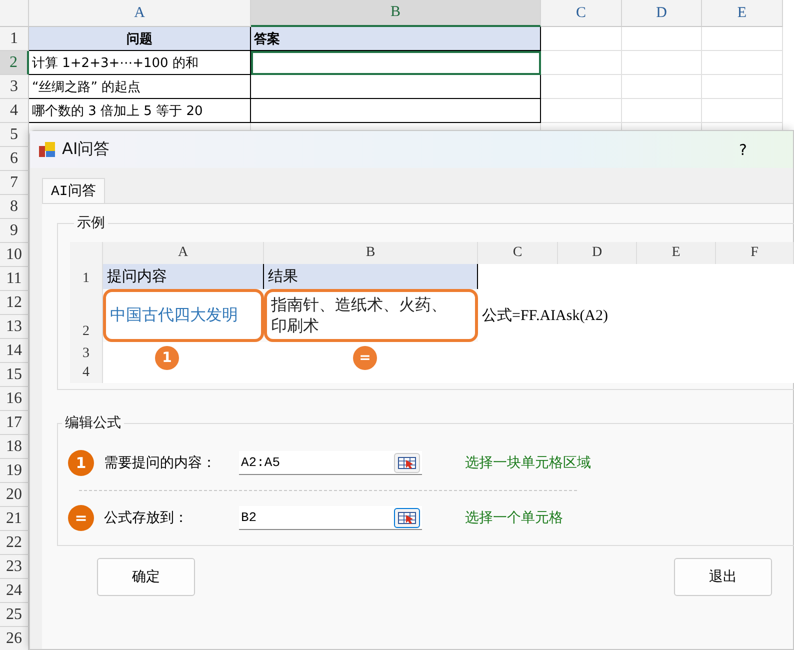 The image size is (794, 650). Describe the element at coordinates (14, 495) in the screenshot. I see `row-header: 20` at that location.